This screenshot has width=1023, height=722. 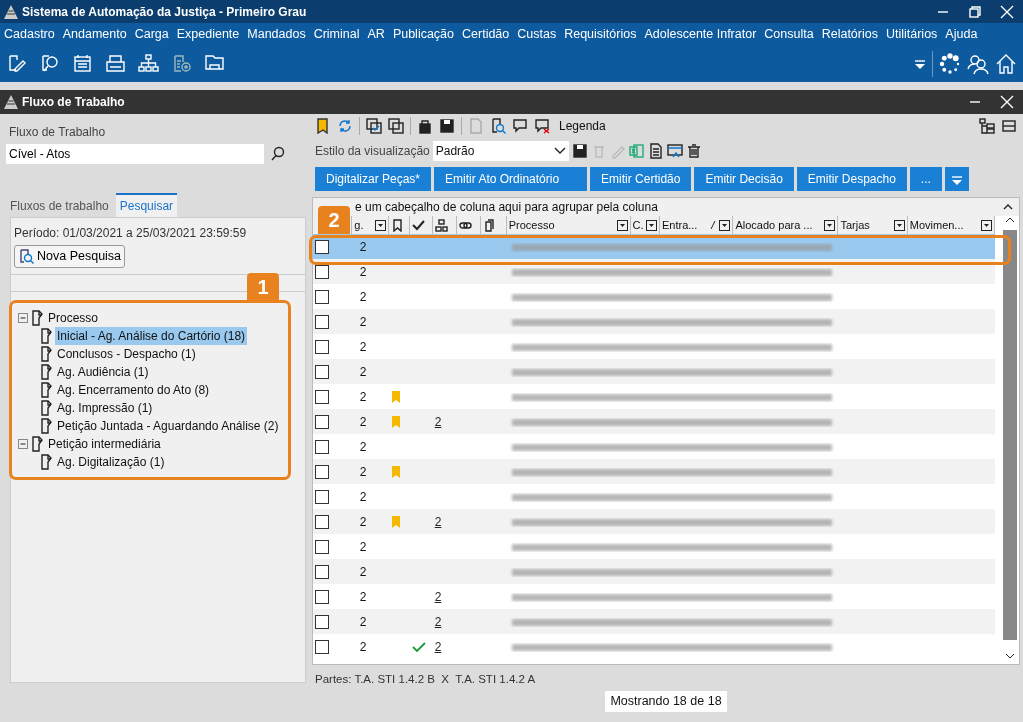 What do you see at coordinates (181, 63) in the screenshot?
I see `document-add-icon` at bounding box center [181, 63].